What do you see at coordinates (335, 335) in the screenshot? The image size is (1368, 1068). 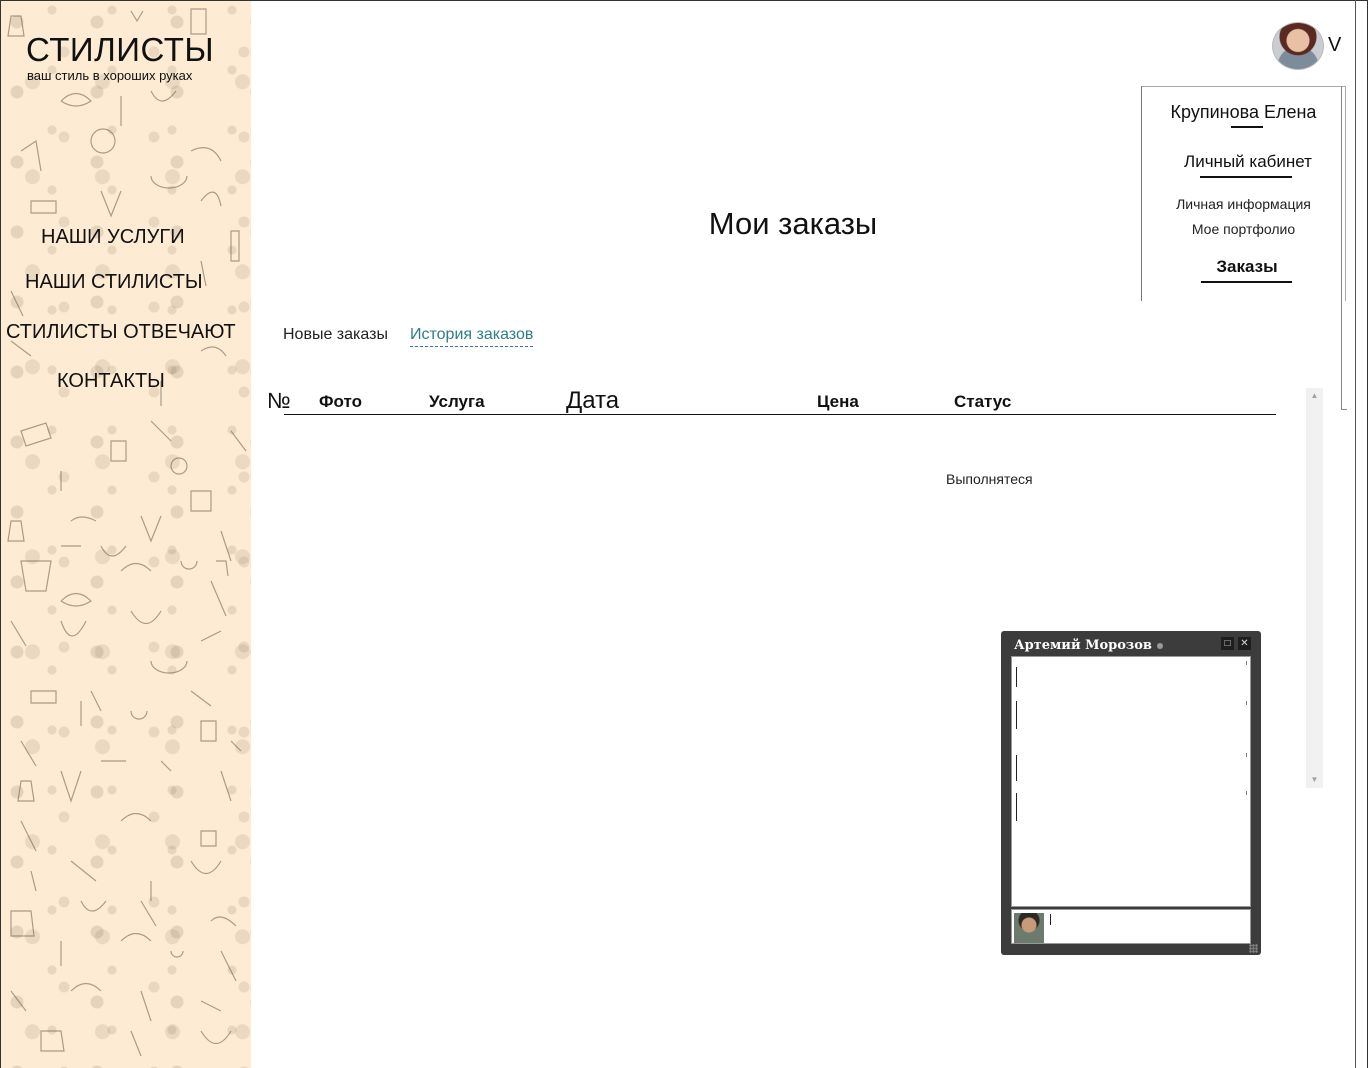 I see `tab-new-orders: Новые заказы` at bounding box center [335, 335].